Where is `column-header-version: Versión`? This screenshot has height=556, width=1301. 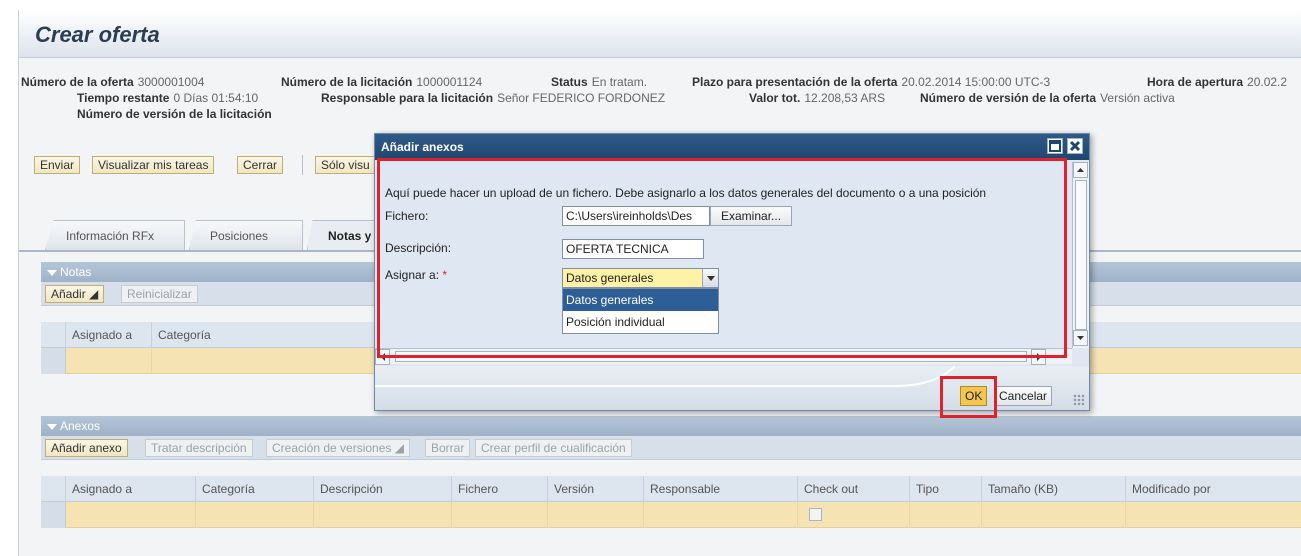
column-header-version: Versión is located at coordinates (595, 489).